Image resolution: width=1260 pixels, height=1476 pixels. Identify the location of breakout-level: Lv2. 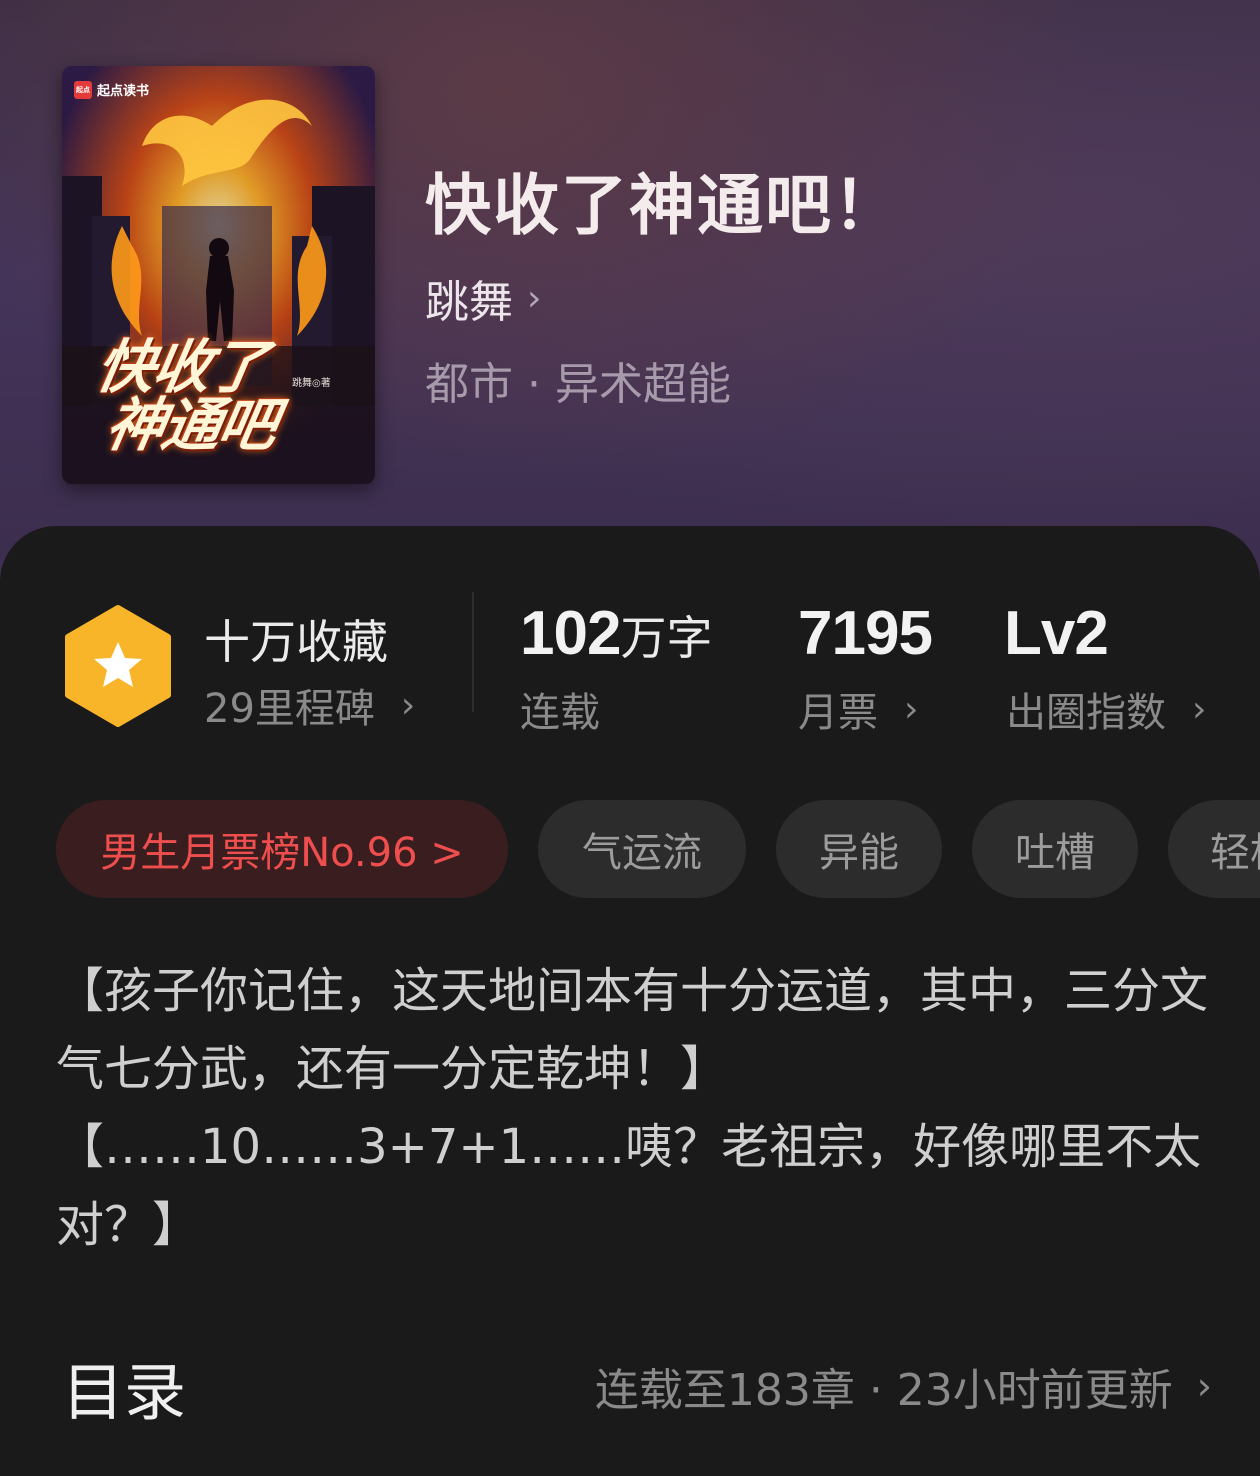
(1056, 633).